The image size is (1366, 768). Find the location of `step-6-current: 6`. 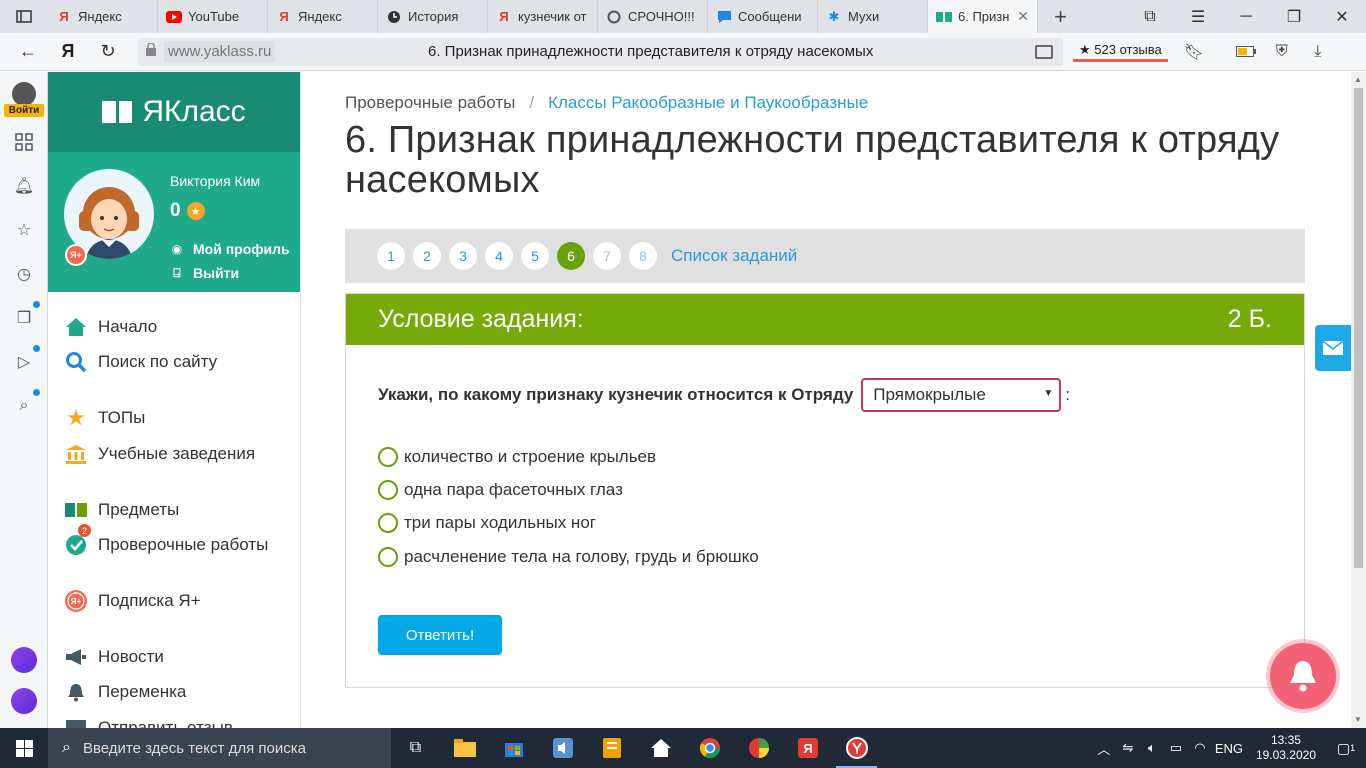

step-6-current: 6 is located at coordinates (571, 256).